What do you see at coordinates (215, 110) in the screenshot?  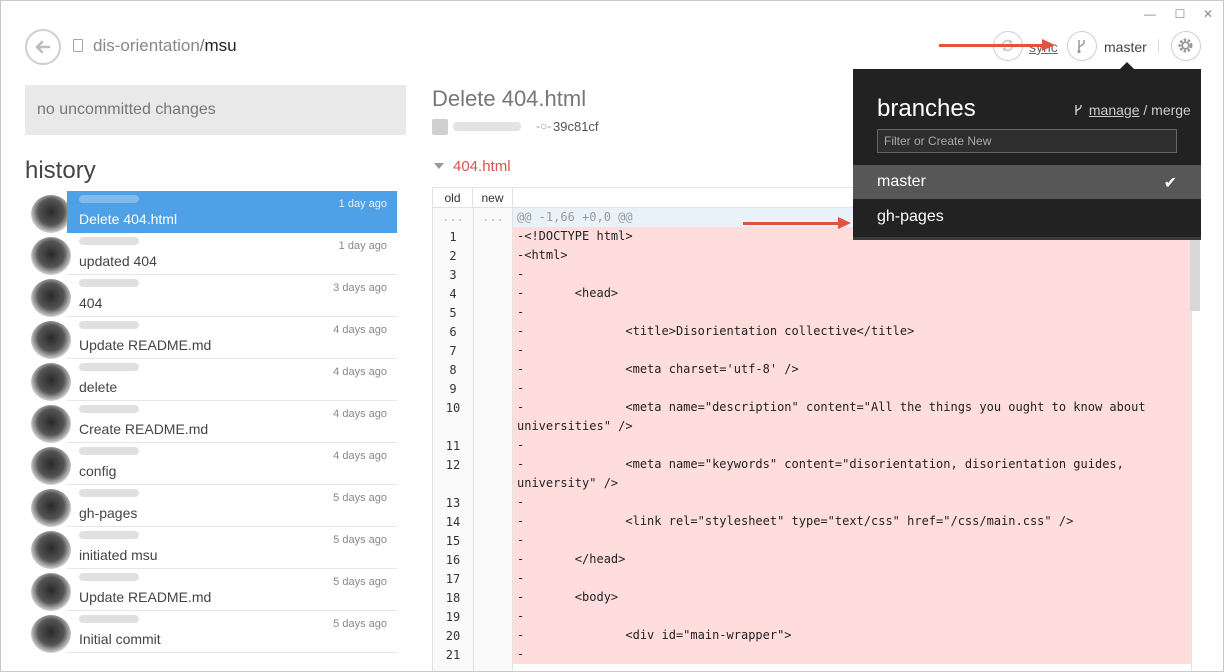 I see `uncommitted-changes-panel: no uncommitted changes` at bounding box center [215, 110].